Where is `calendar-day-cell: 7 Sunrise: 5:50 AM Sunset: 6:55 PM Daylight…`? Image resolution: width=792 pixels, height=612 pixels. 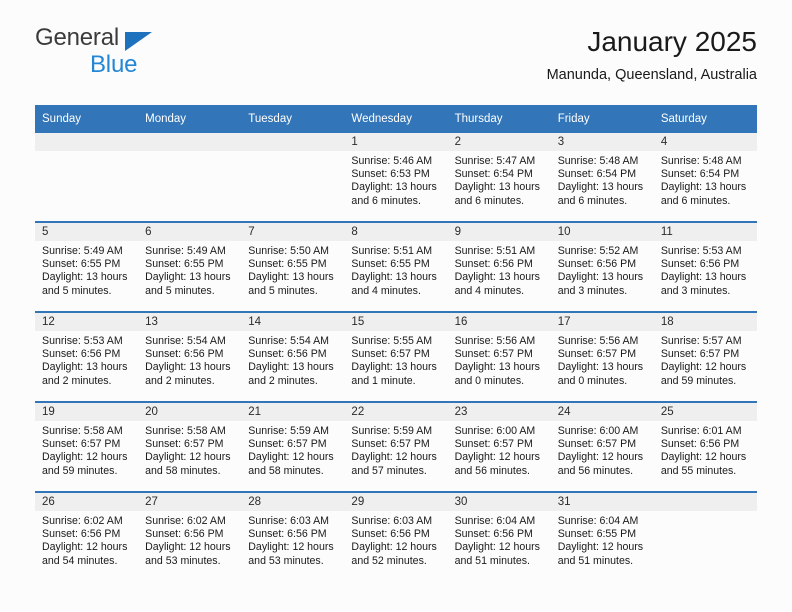
calendar-day-cell: 7 Sunrise: 5:50 AM Sunset: 6:55 PM Daylight… is located at coordinates (293, 266).